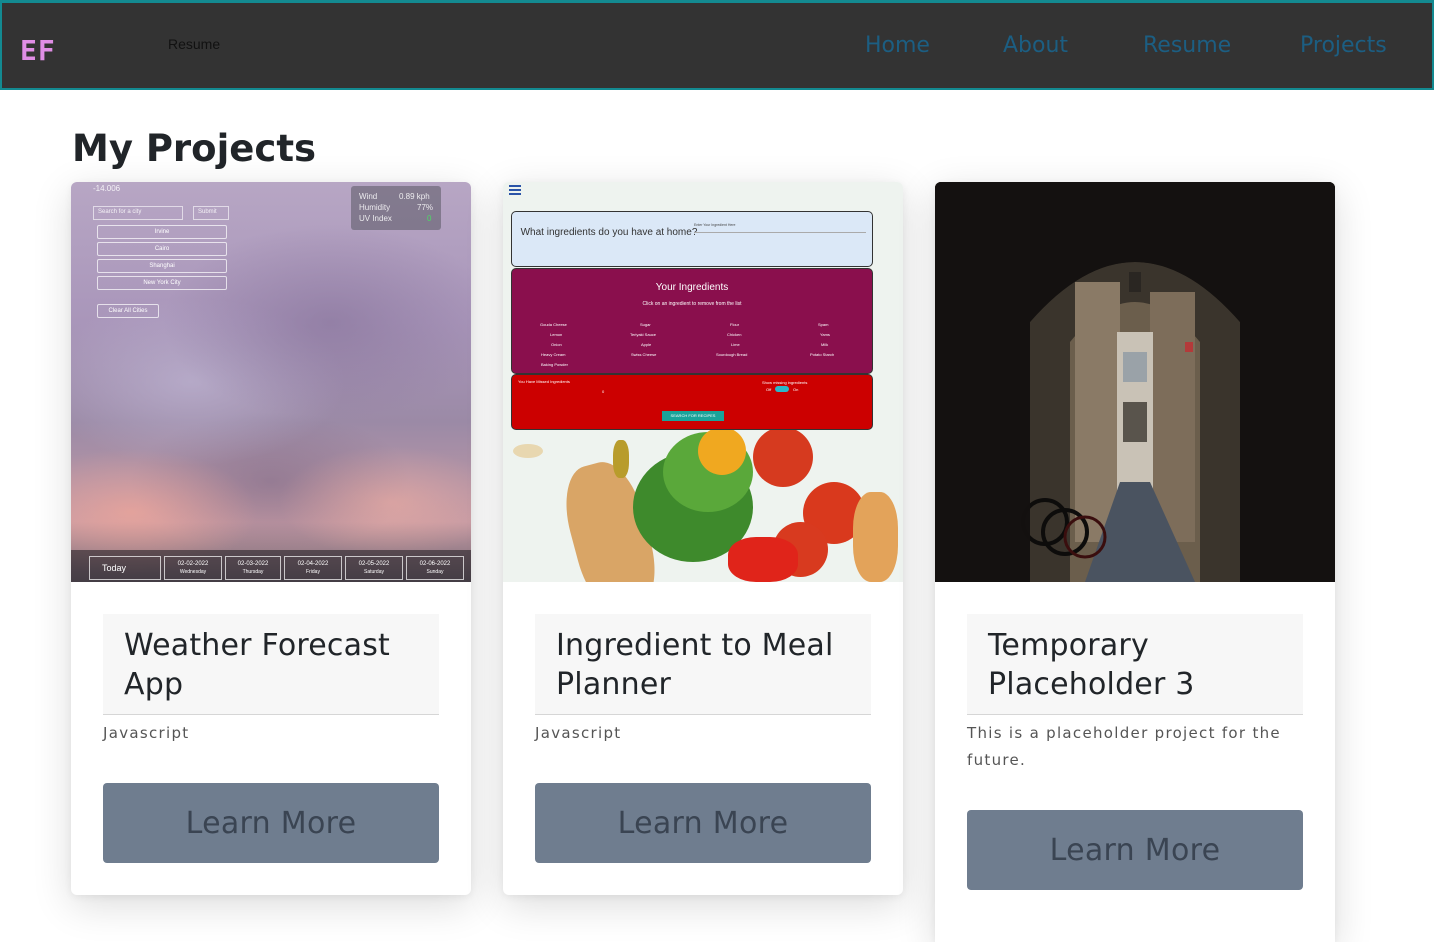 The image size is (1434, 942). What do you see at coordinates (194, 44) in the screenshot?
I see `floating-resume-label: Resume` at bounding box center [194, 44].